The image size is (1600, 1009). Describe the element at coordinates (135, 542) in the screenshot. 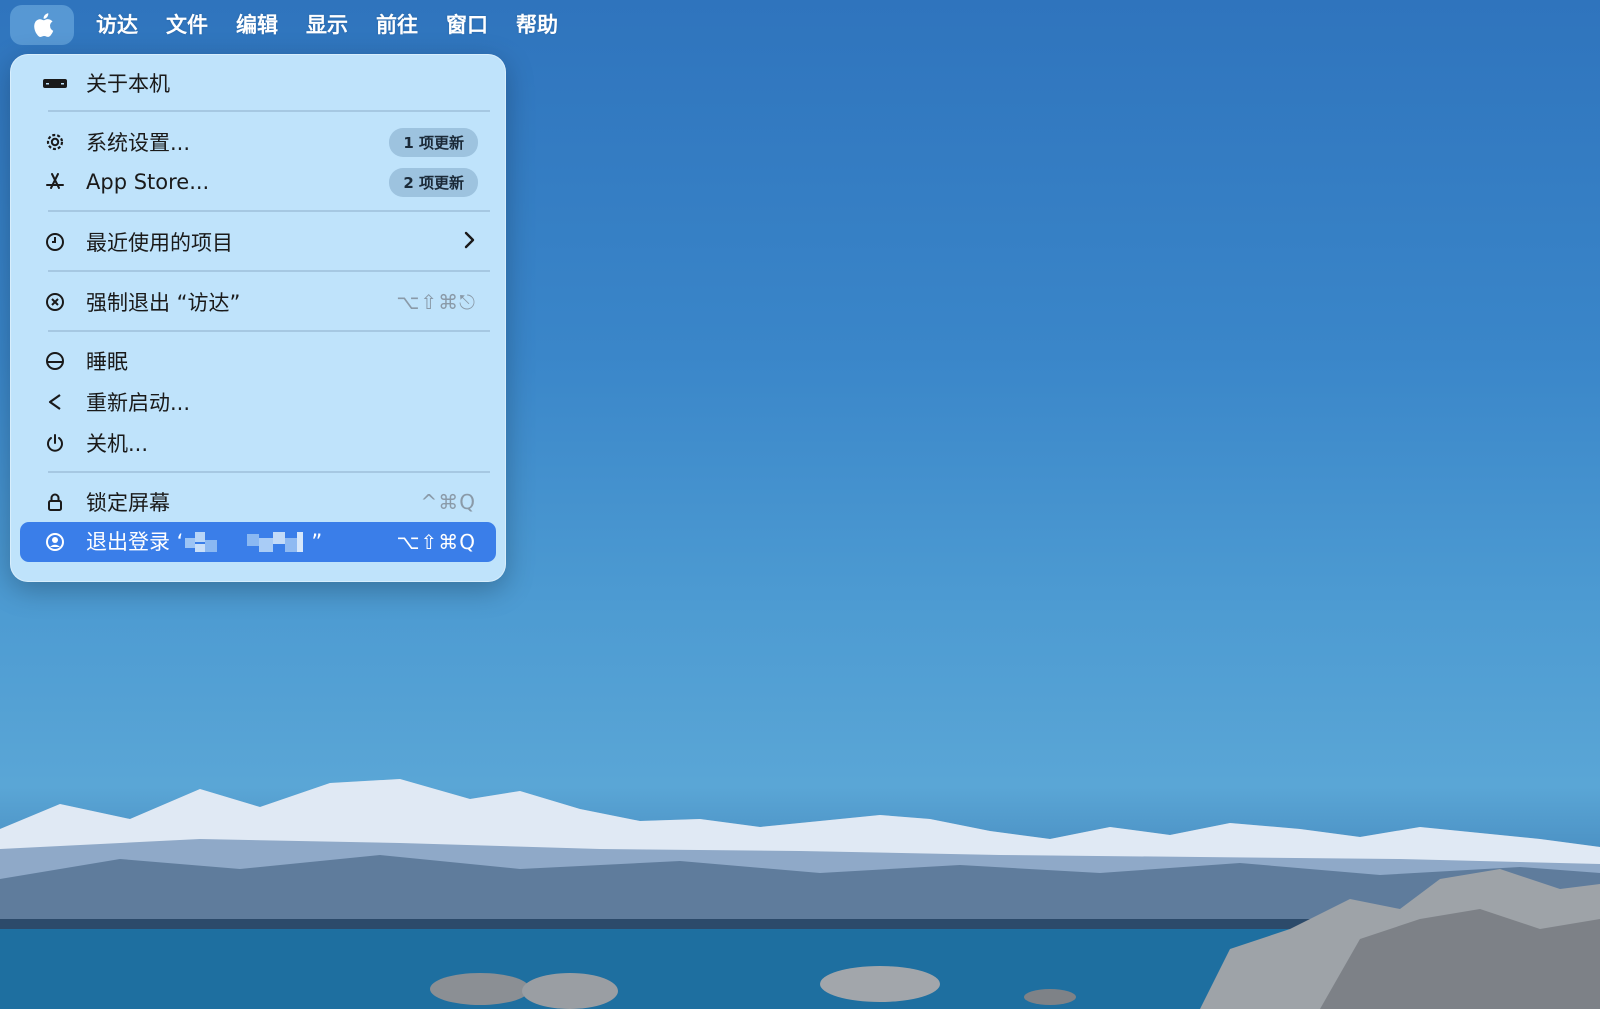

I see `log-out-prefix: 退出登录 ‘` at that location.